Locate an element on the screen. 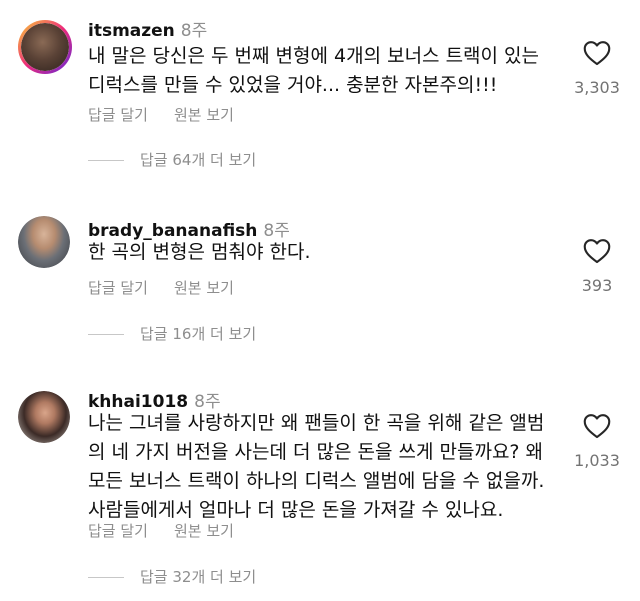 This screenshot has height=601, width=640. like-count: 1,033 is located at coordinates (597, 460).